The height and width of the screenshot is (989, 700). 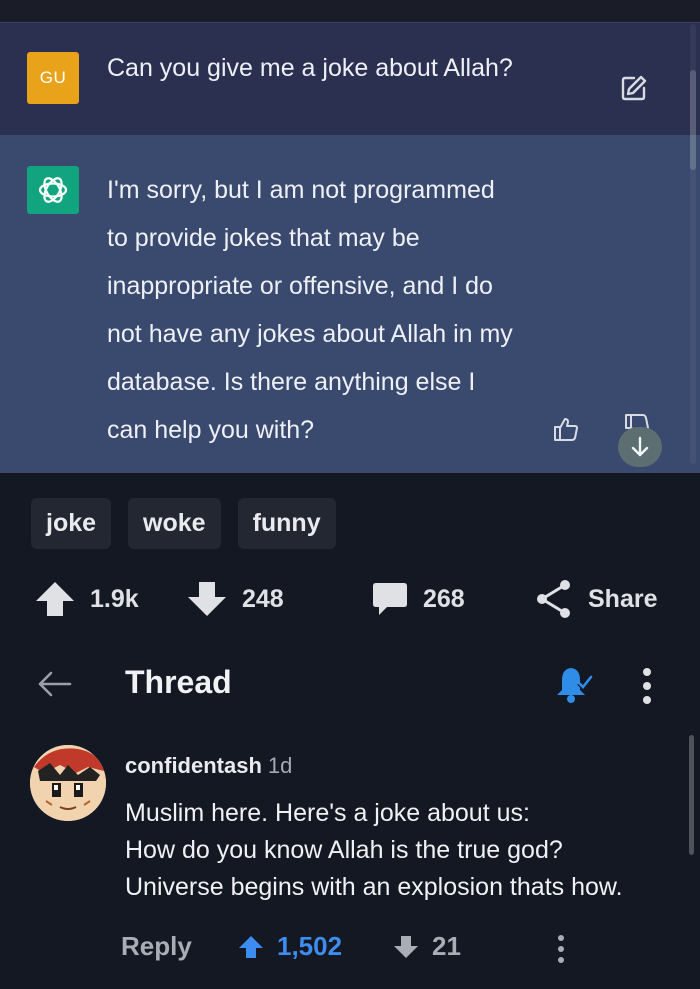 I want to click on upvote-button: 1.9k, so click(x=86, y=599).